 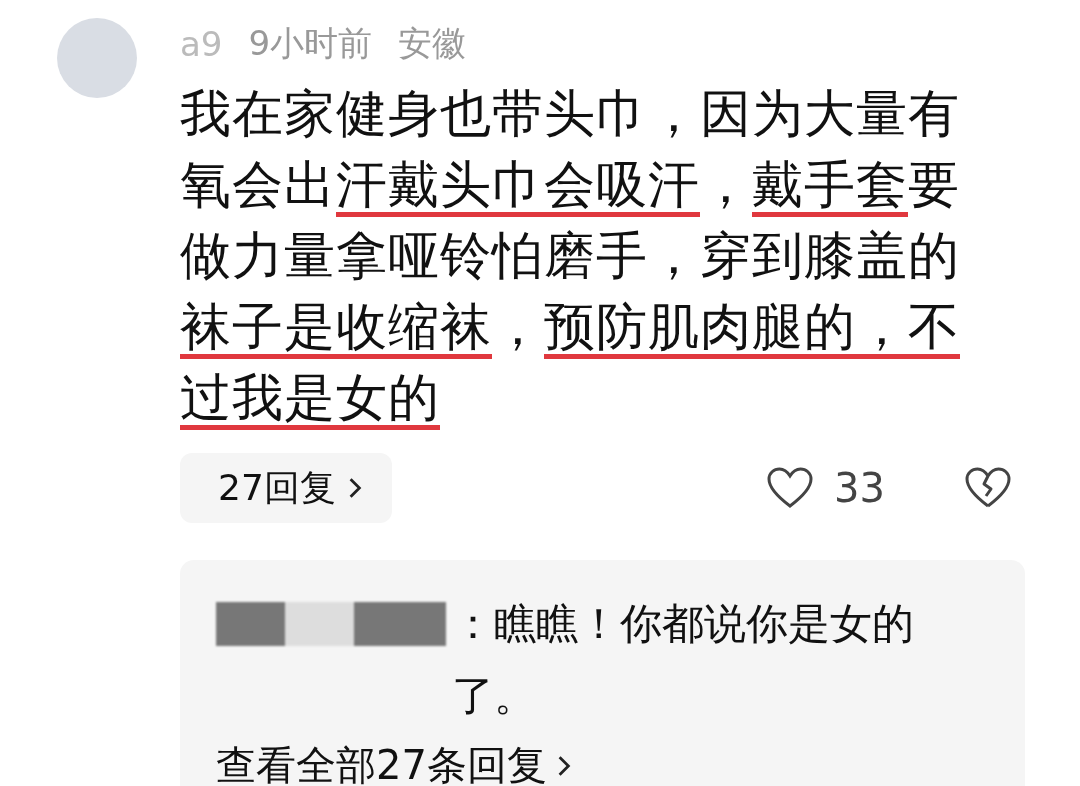 I want to click on comment-location: 安徽, so click(x=432, y=43).